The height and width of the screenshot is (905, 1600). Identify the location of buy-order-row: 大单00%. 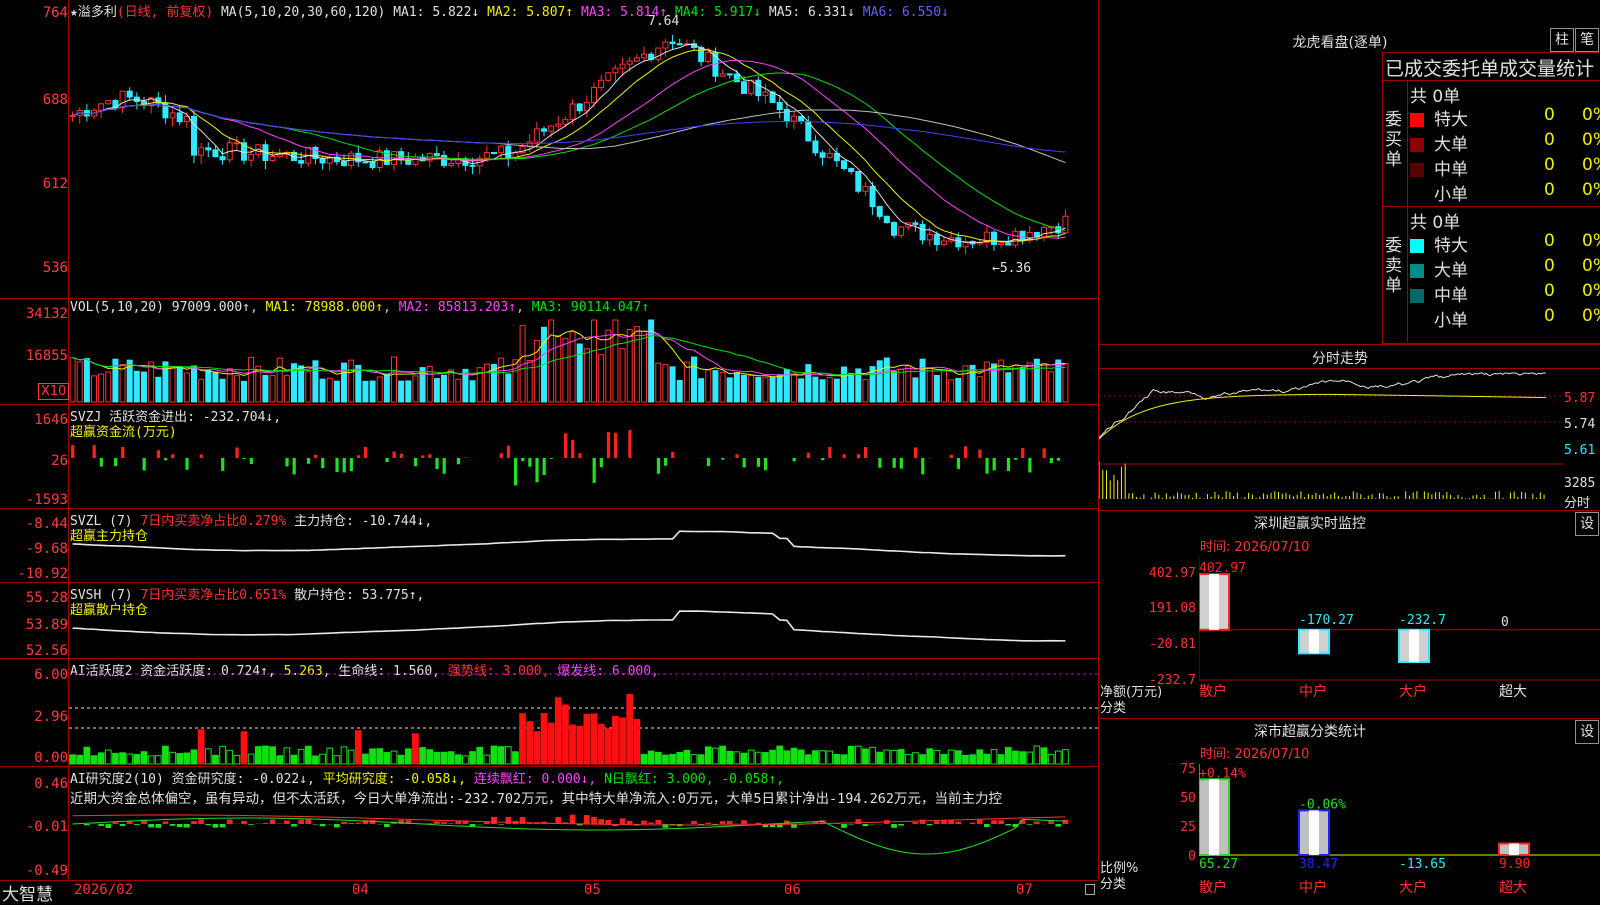
(1439, 142).